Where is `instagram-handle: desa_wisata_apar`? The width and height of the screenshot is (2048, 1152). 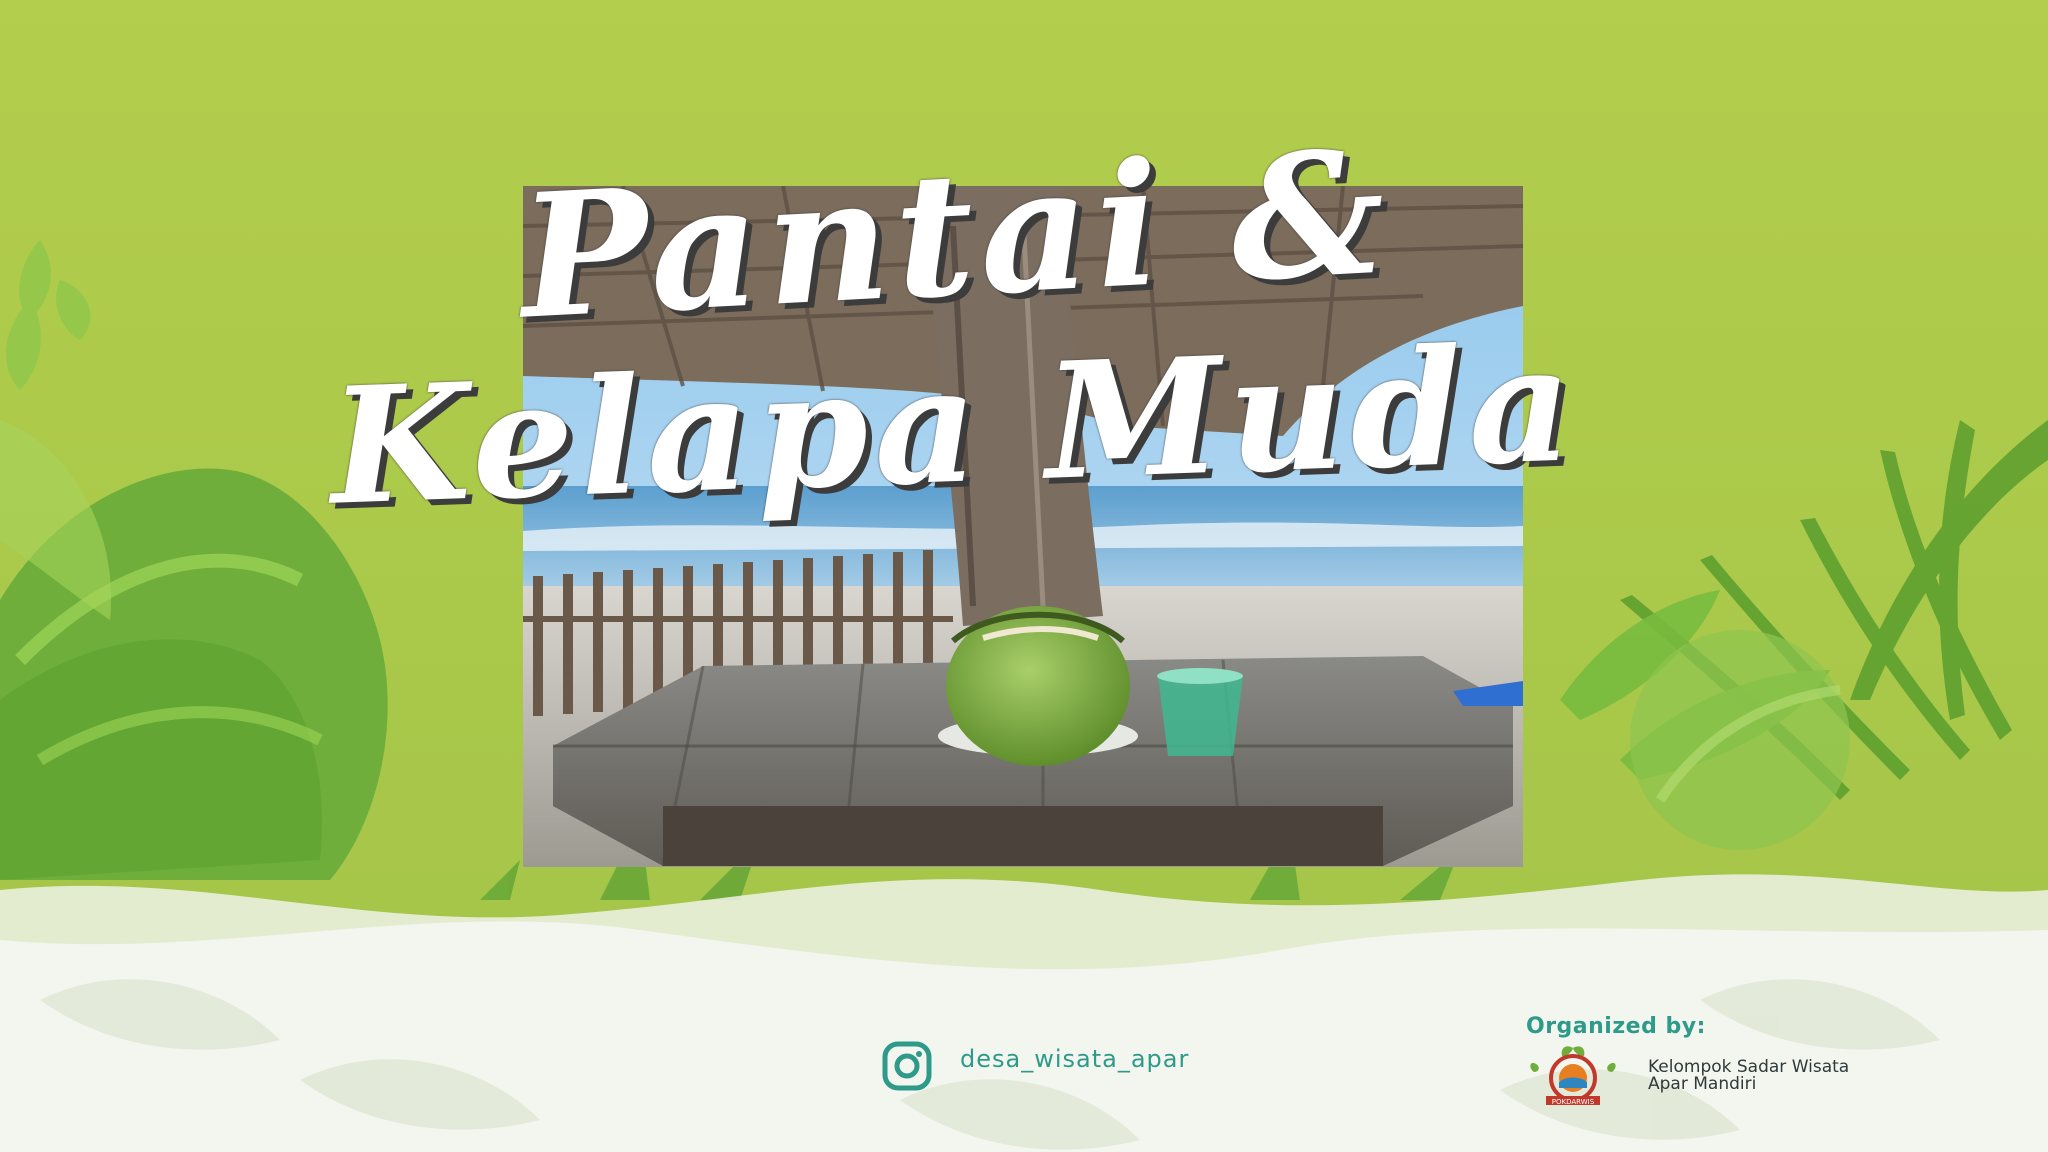 instagram-handle: desa_wisata_apar is located at coordinates (1074, 1059).